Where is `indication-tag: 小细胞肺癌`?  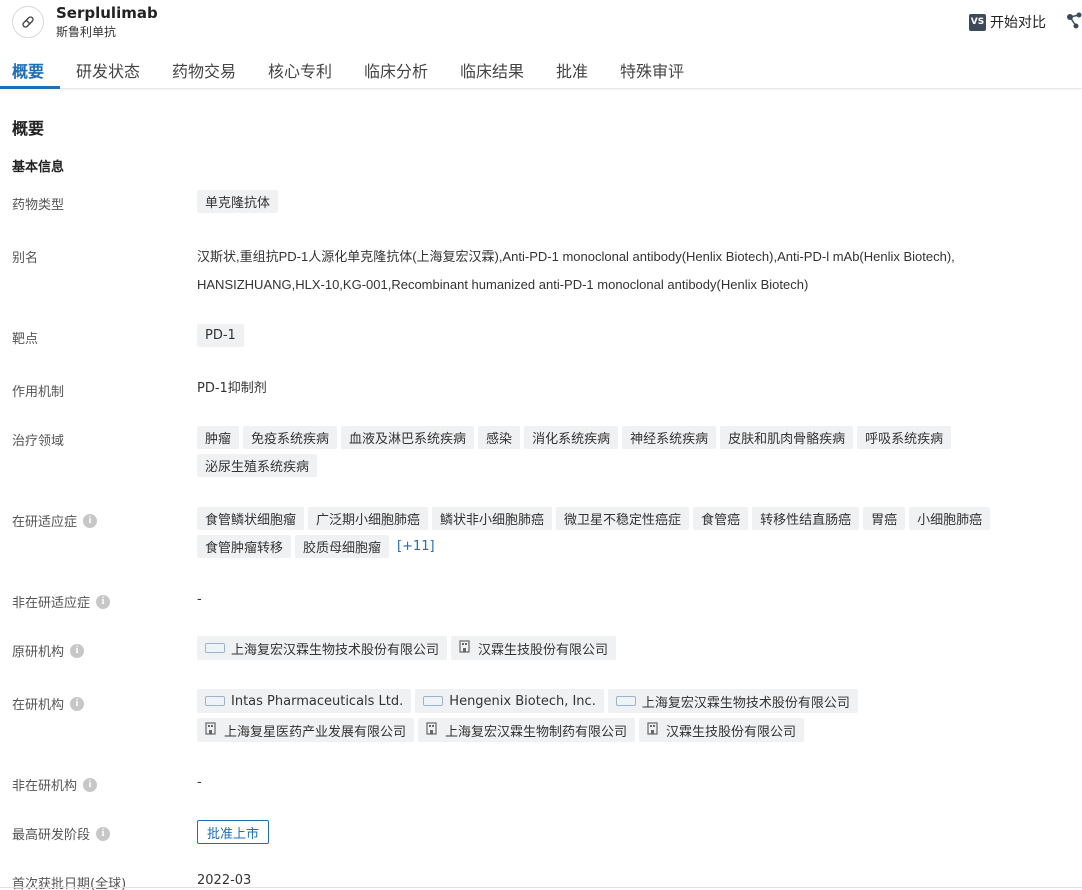 indication-tag: 小细胞肺癌 is located at coordinates (950, 518).